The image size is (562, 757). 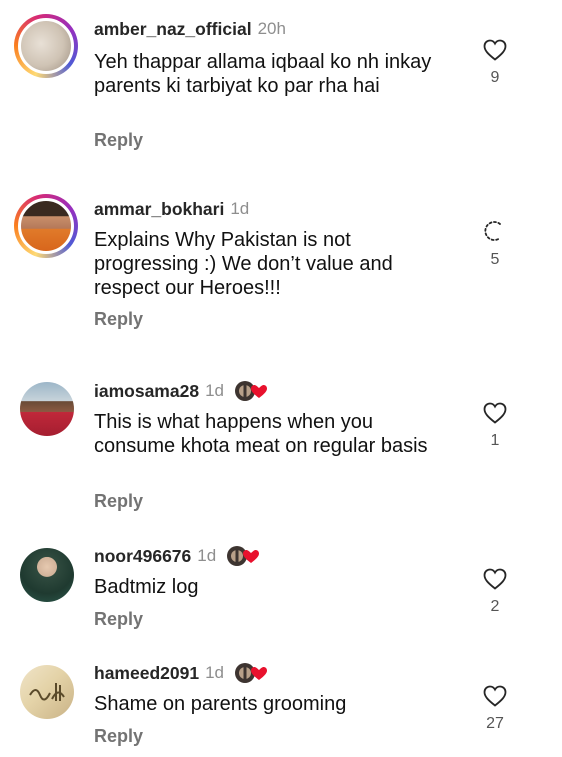 What do you see at coordinates (495, 709) in the screenshot?
I see `like-control: 27` at bounding box center [495, 709].